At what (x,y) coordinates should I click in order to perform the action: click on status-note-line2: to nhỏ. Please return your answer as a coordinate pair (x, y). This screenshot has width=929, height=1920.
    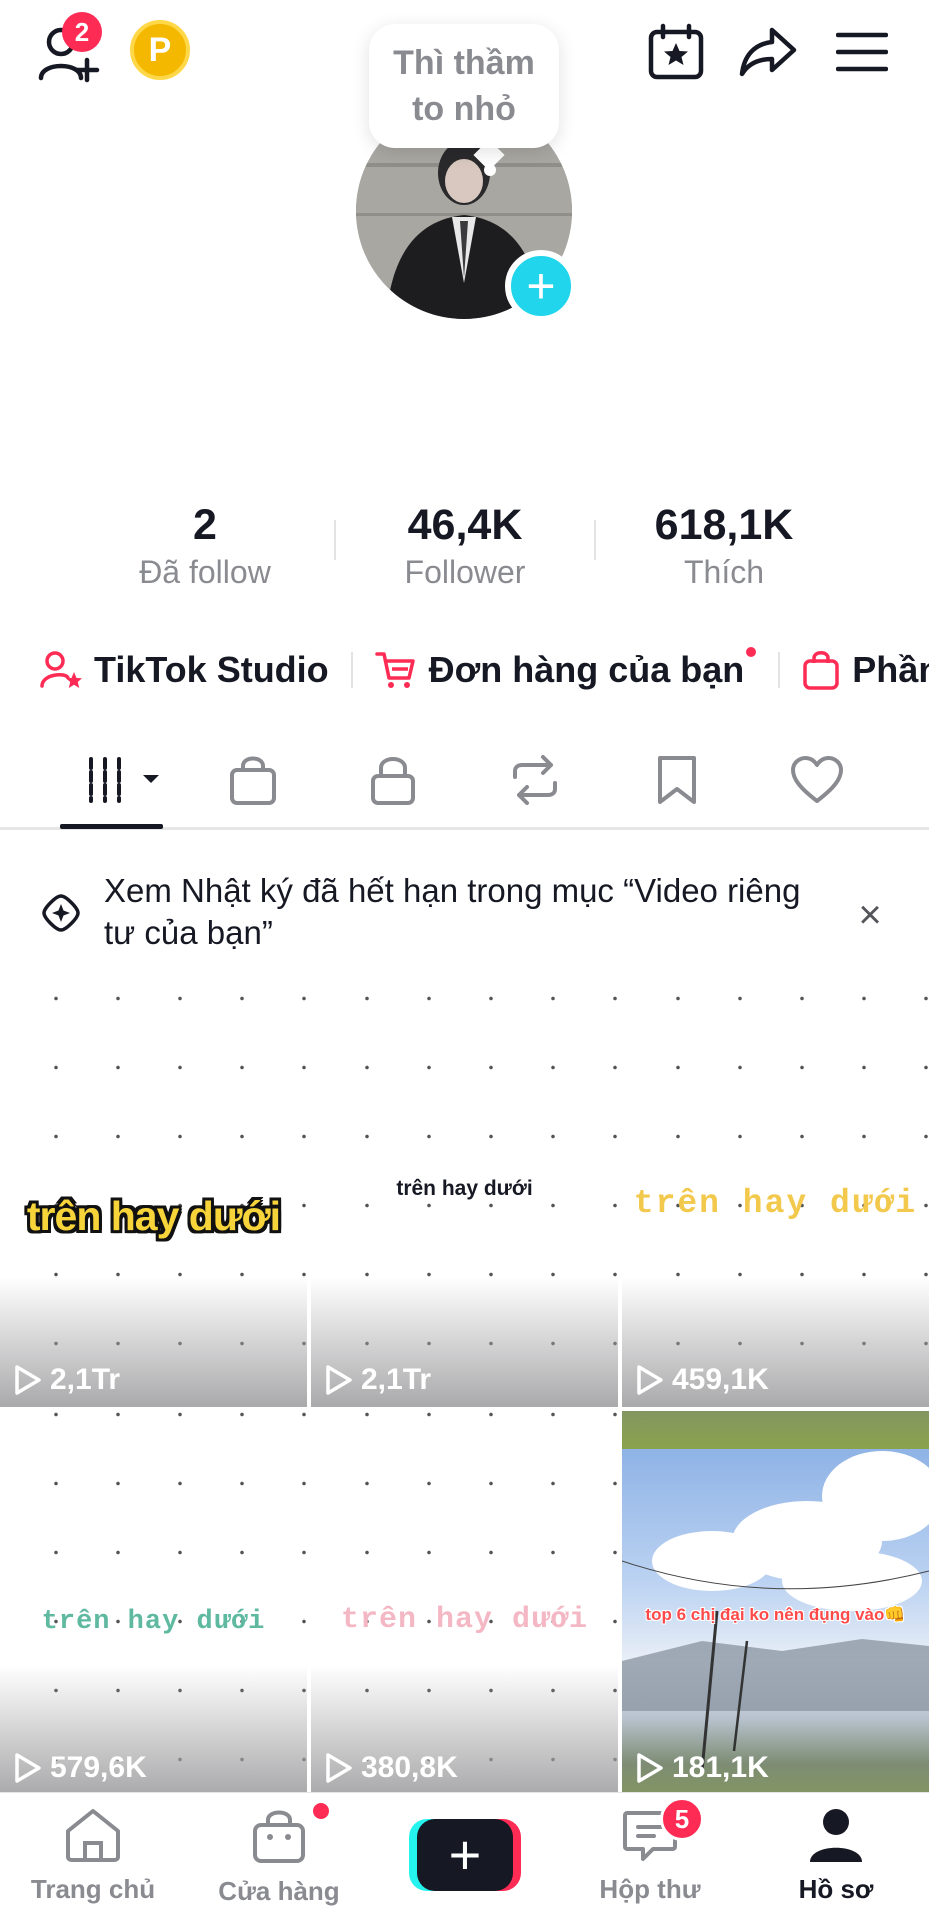
    Looking at the image, I should click on (464, 109).